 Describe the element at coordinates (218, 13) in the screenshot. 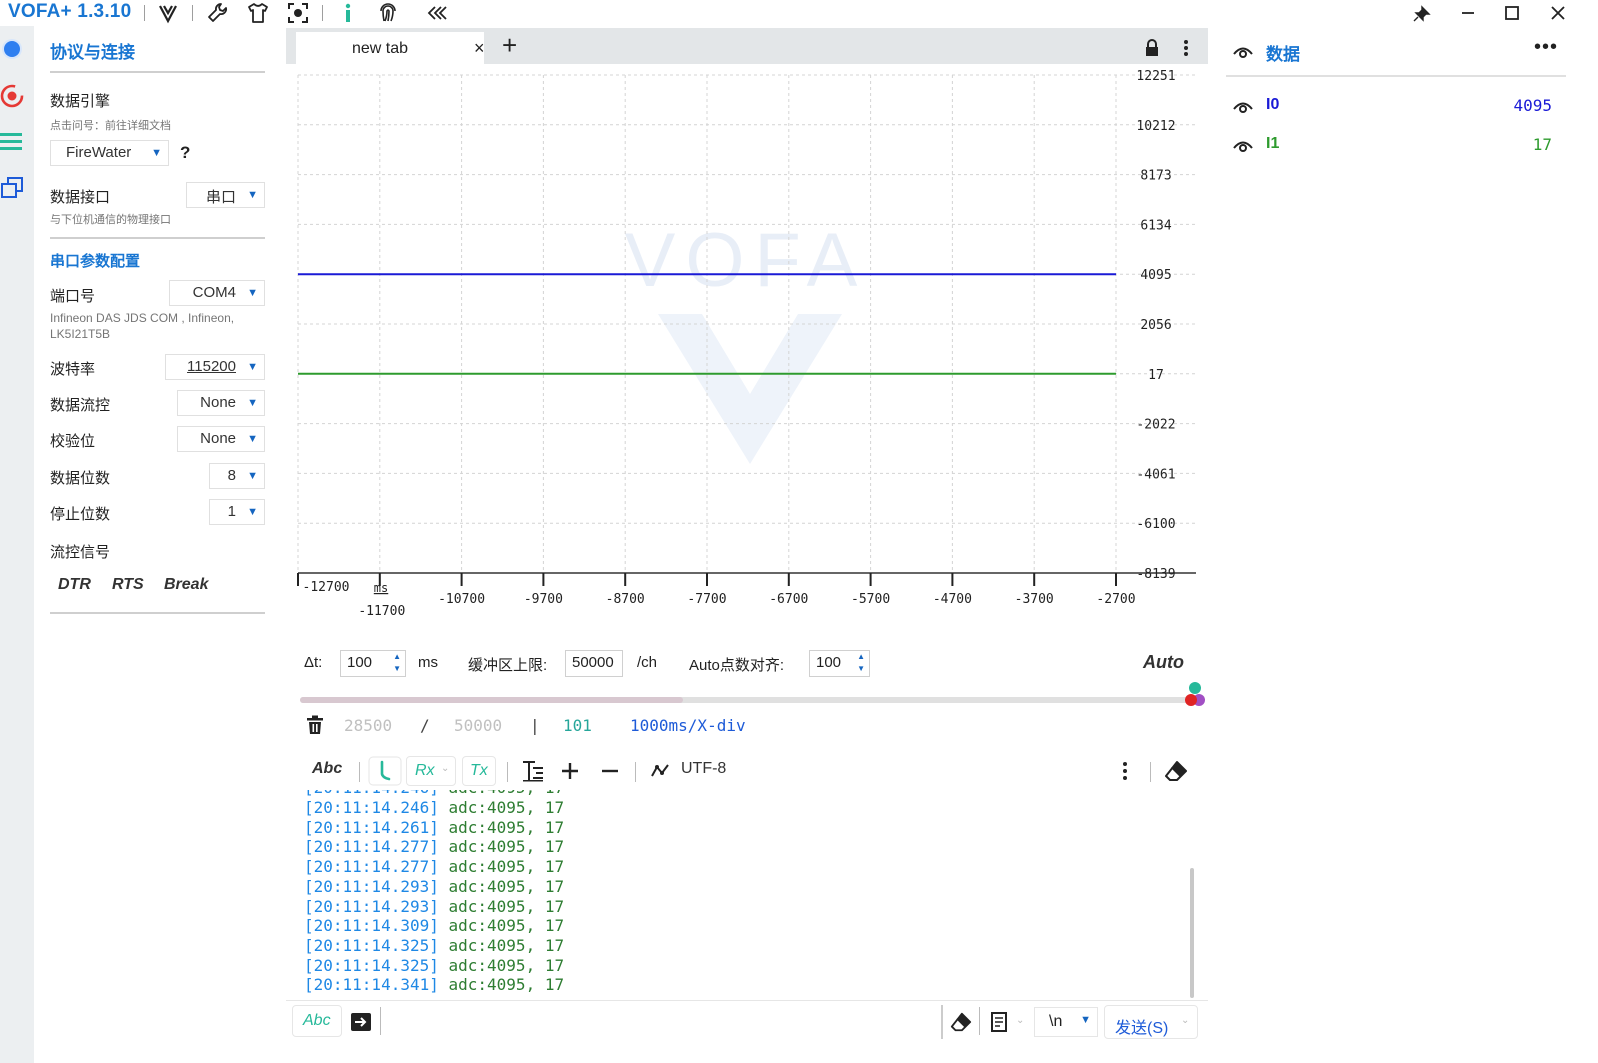

I see `wrench-icon` at that location.